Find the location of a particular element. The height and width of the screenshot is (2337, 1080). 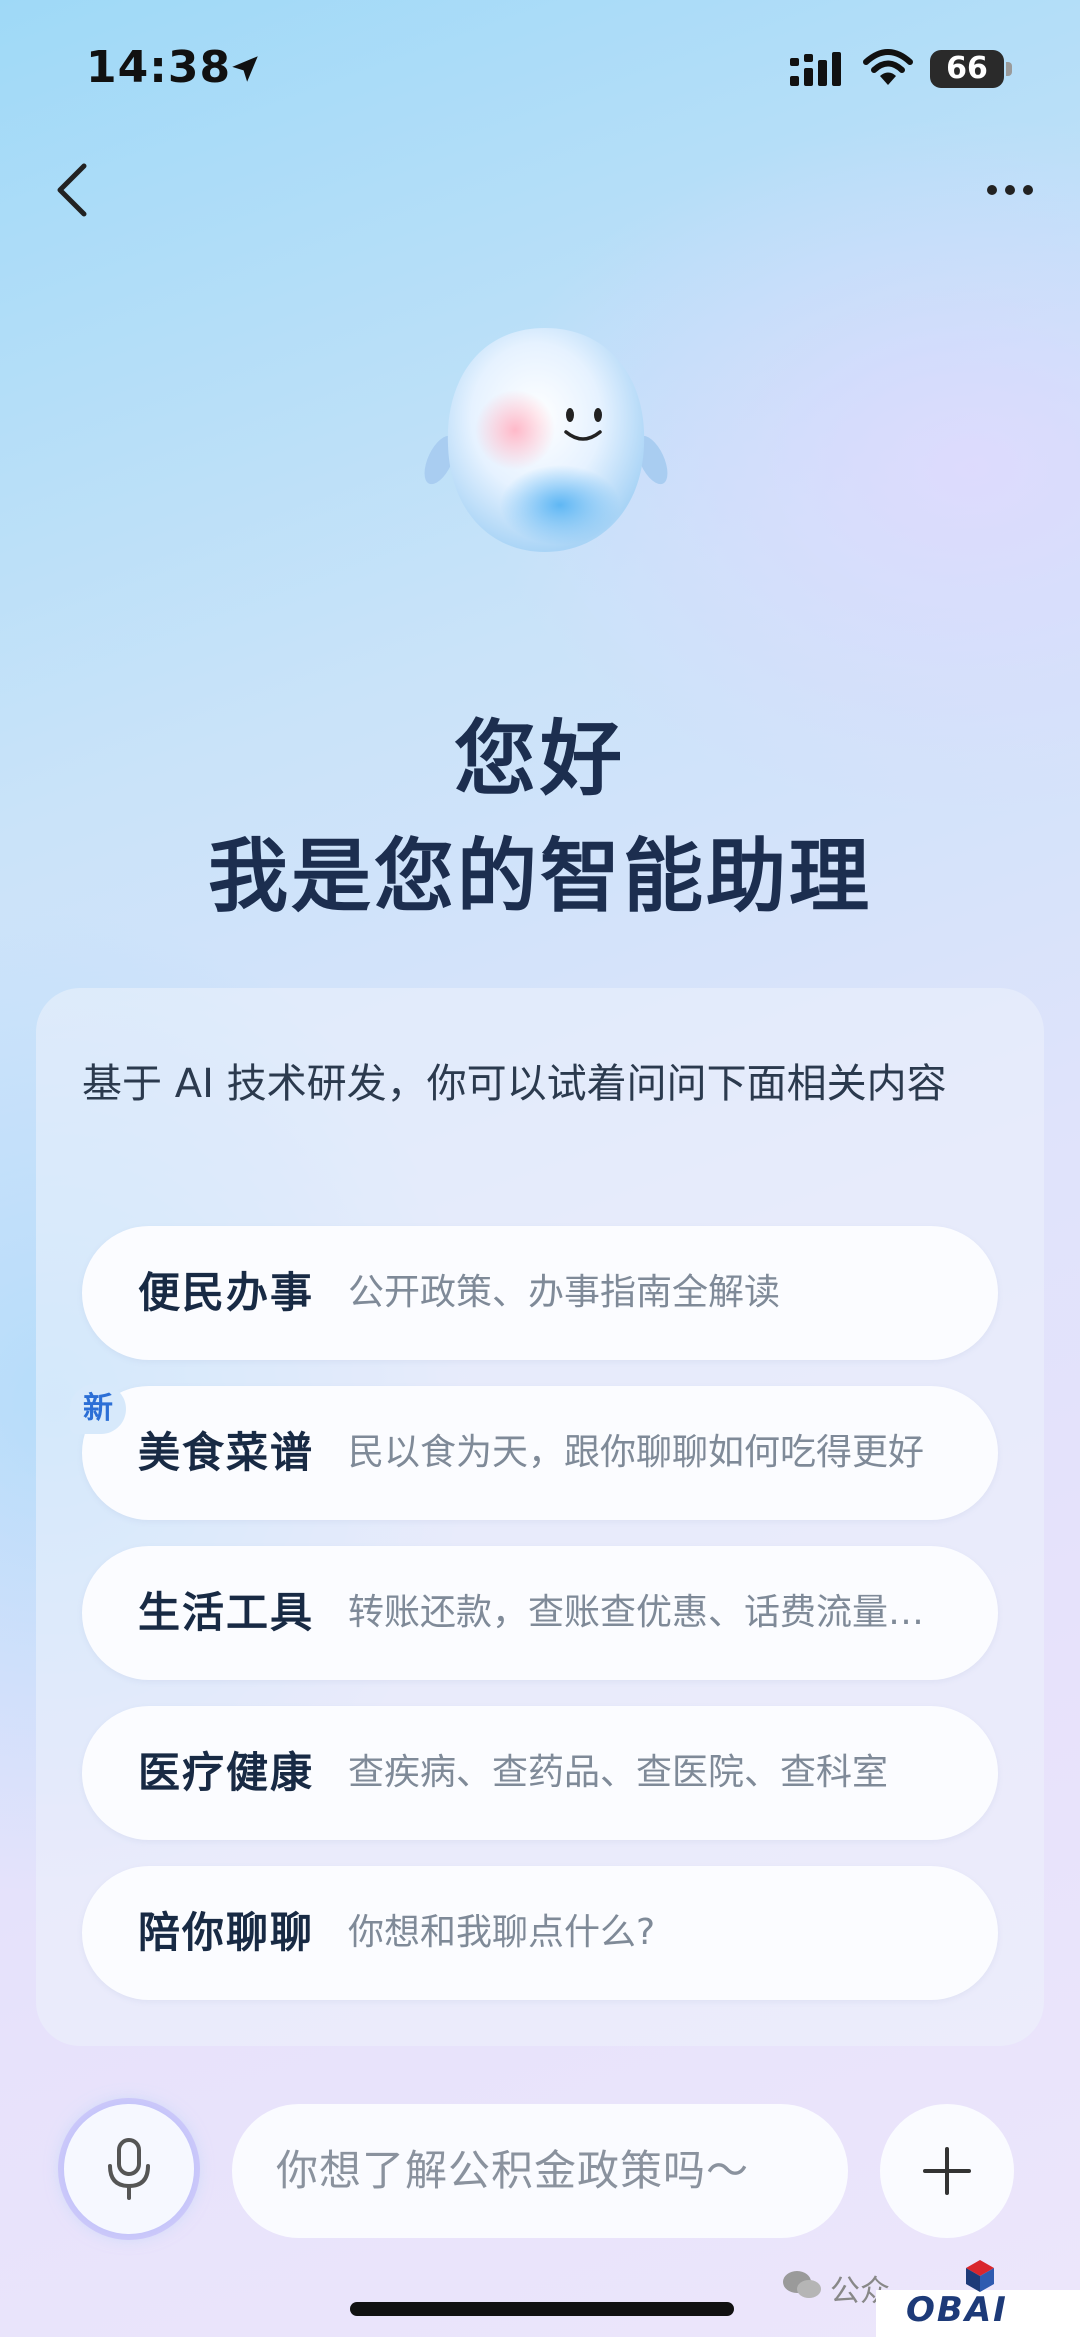

message-input-placeholder: 你想了解公积金政策吗～ is located at coordinates (513, 2170).